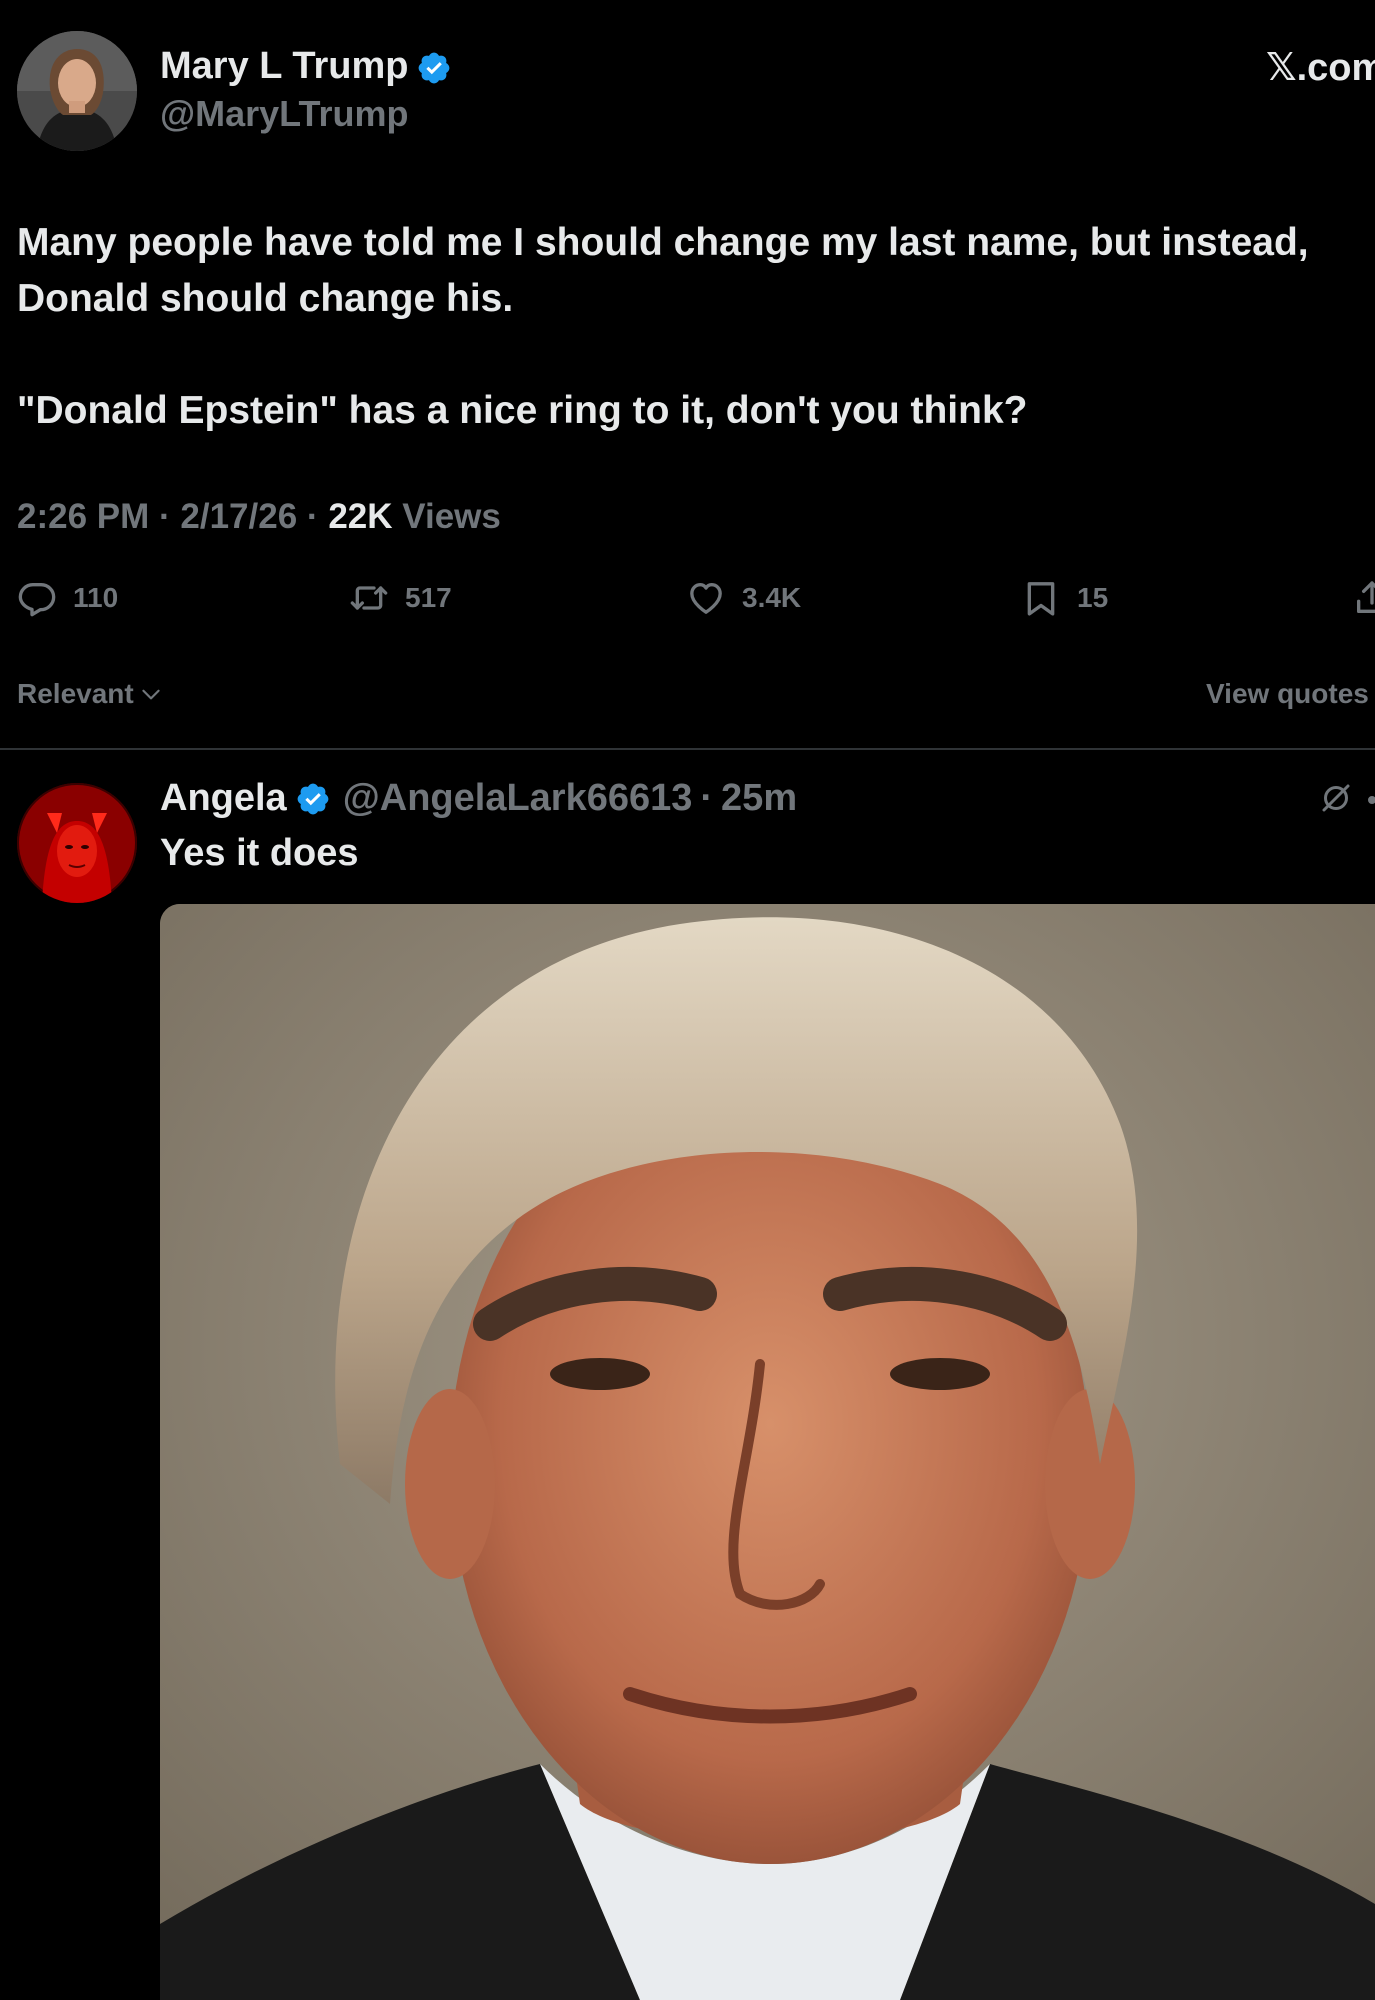 The width and height of the screenshot is (1375, 2000). Describe the element at coordinates (77, 91) in the screenshot. I see `author-avatar` at that location.